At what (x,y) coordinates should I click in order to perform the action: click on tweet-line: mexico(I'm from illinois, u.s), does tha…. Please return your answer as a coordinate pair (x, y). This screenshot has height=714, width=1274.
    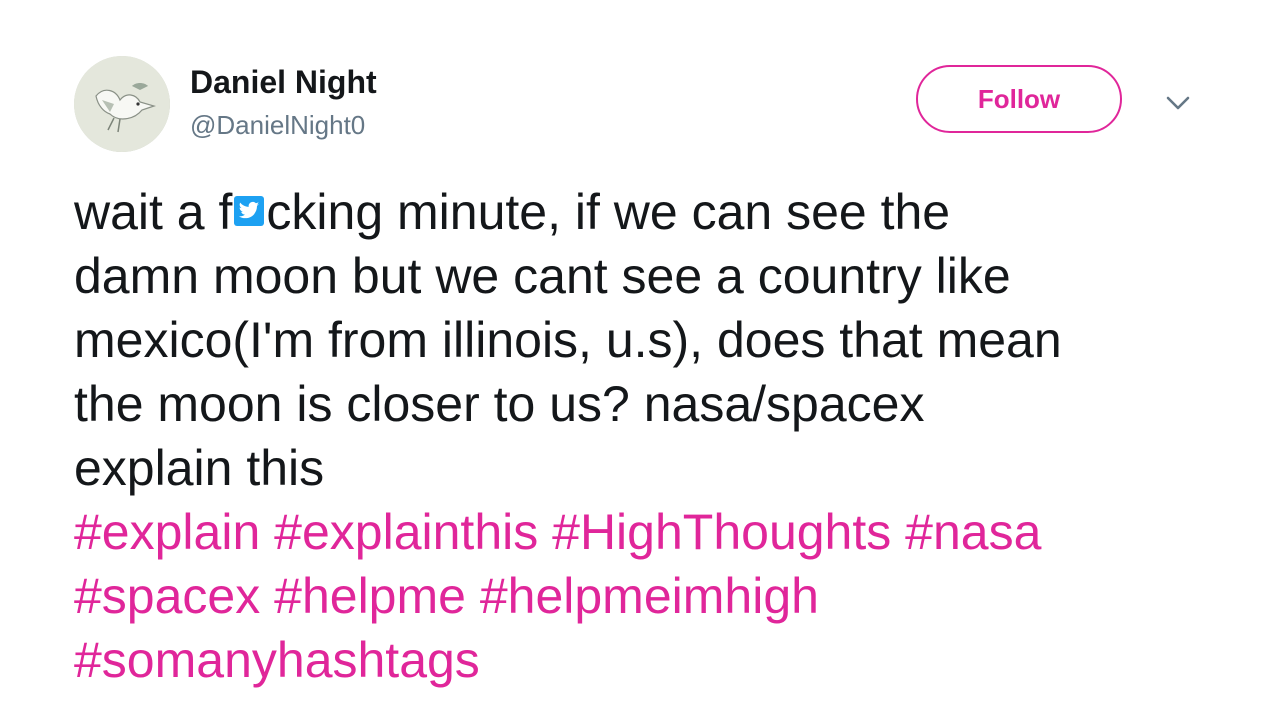
    Looking at the image, I should click on (568, 340).